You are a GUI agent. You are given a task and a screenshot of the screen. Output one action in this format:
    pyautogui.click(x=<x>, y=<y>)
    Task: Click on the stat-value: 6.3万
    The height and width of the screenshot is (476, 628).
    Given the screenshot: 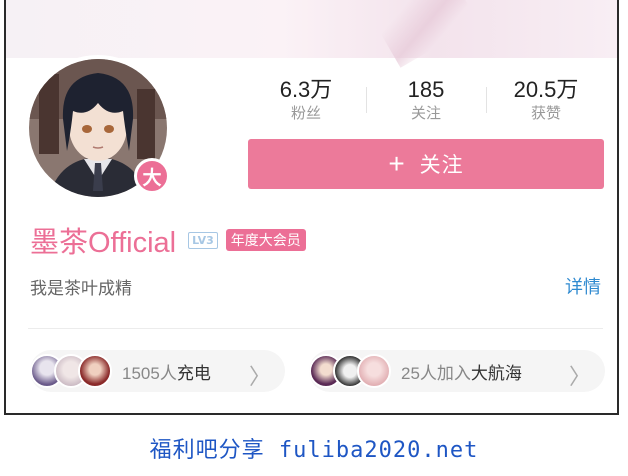 What is the action you would take?
    pyautogui.click(x=306, y=89)
    